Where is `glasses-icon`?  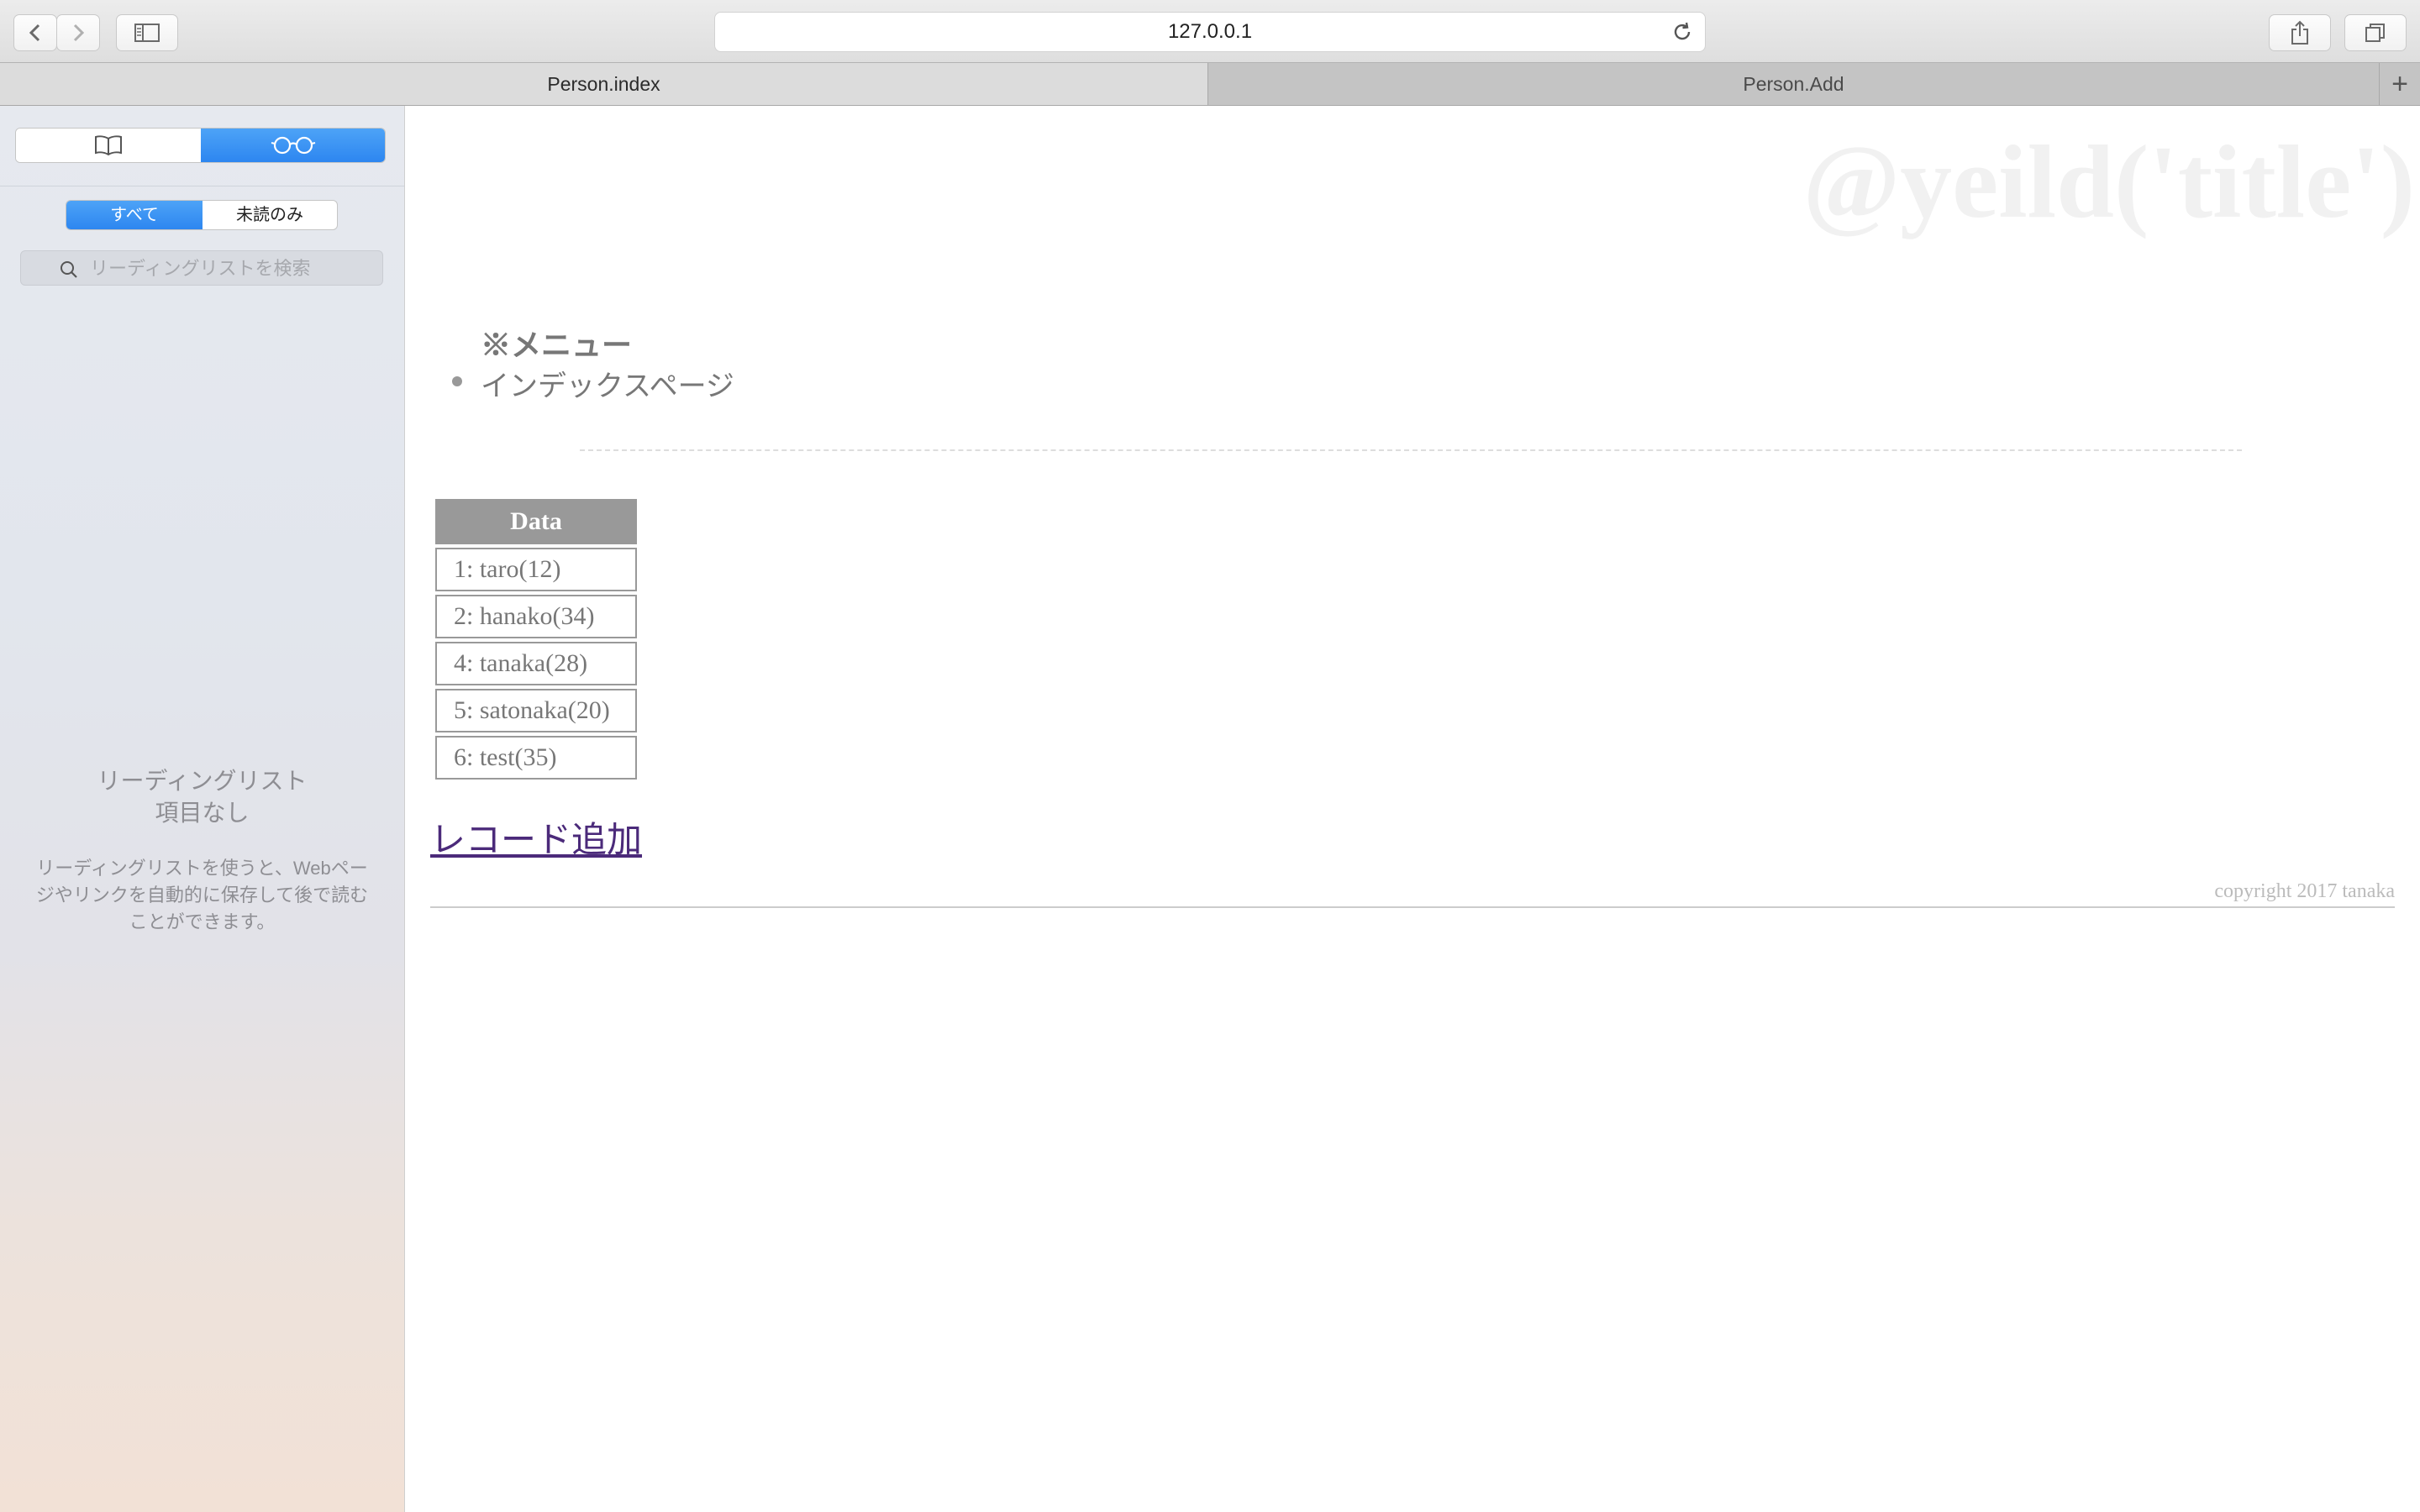
glasses-icon is located at coordinates (293, 145).